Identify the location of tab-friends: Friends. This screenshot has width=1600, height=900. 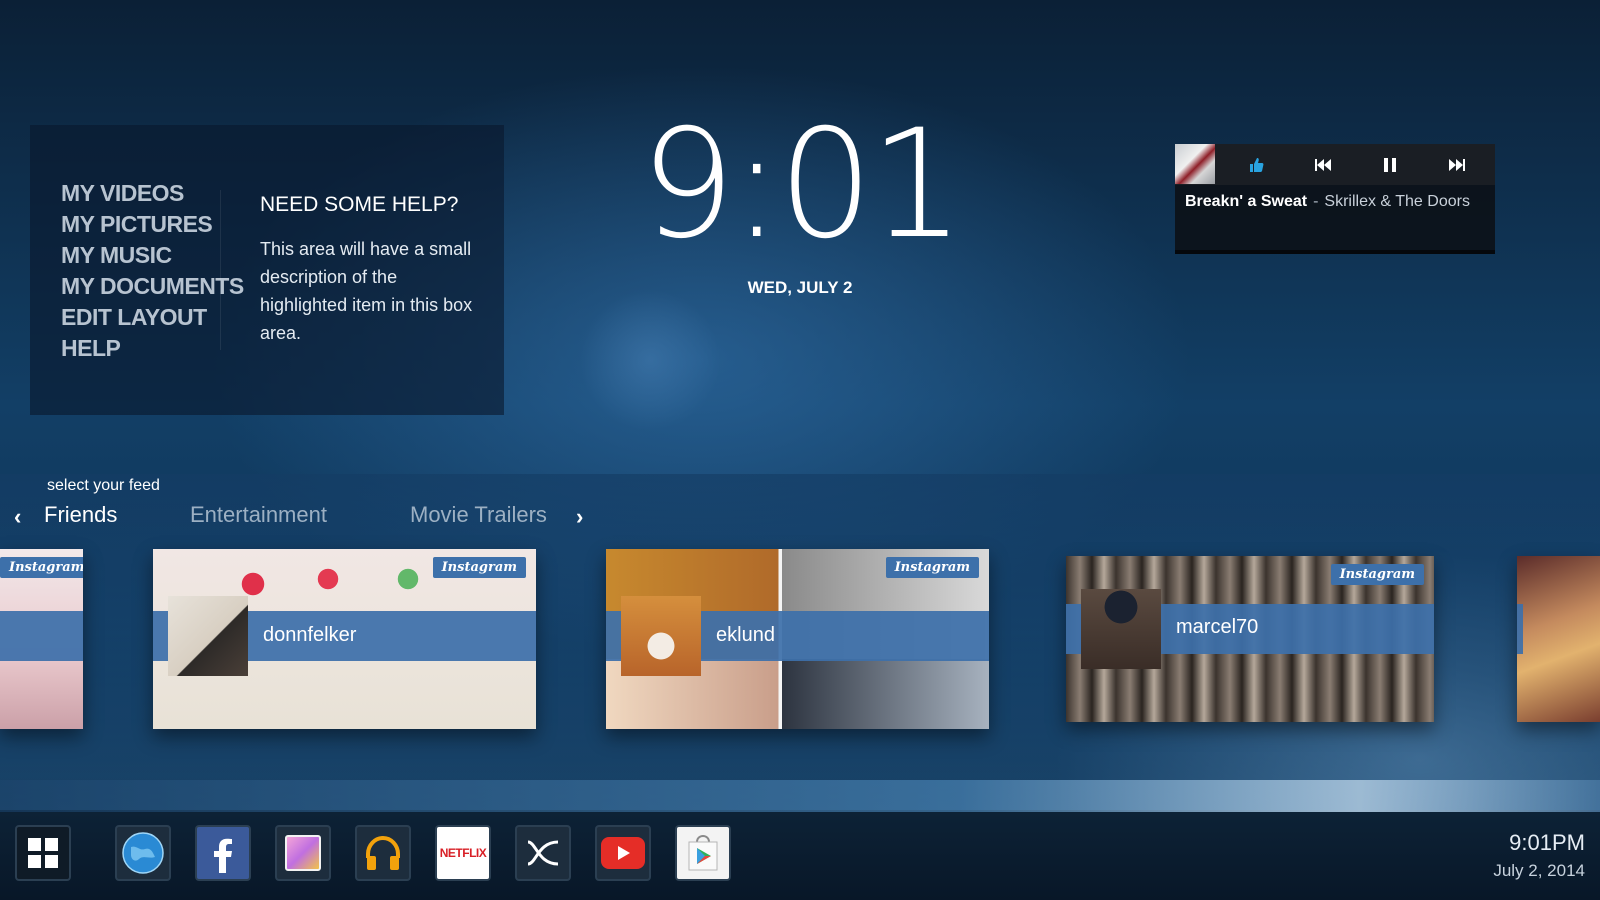
(80, 515).